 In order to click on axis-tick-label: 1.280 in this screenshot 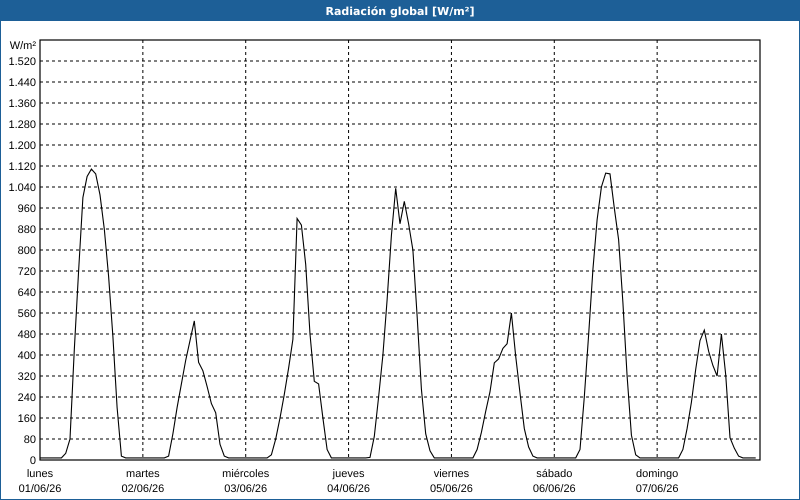, I will do `click(22, 125)`.